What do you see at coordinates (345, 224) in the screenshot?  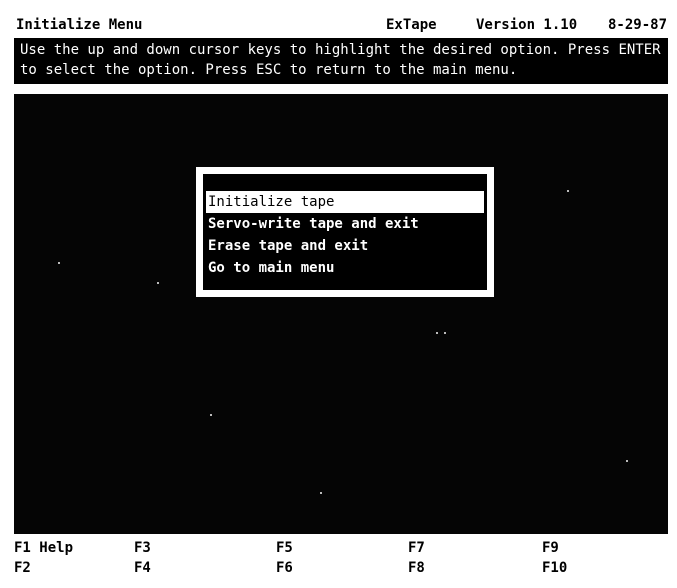 I see `menu-item-servo-write-tape: Servo-write tape and exit` at bounding box center [345, 224].